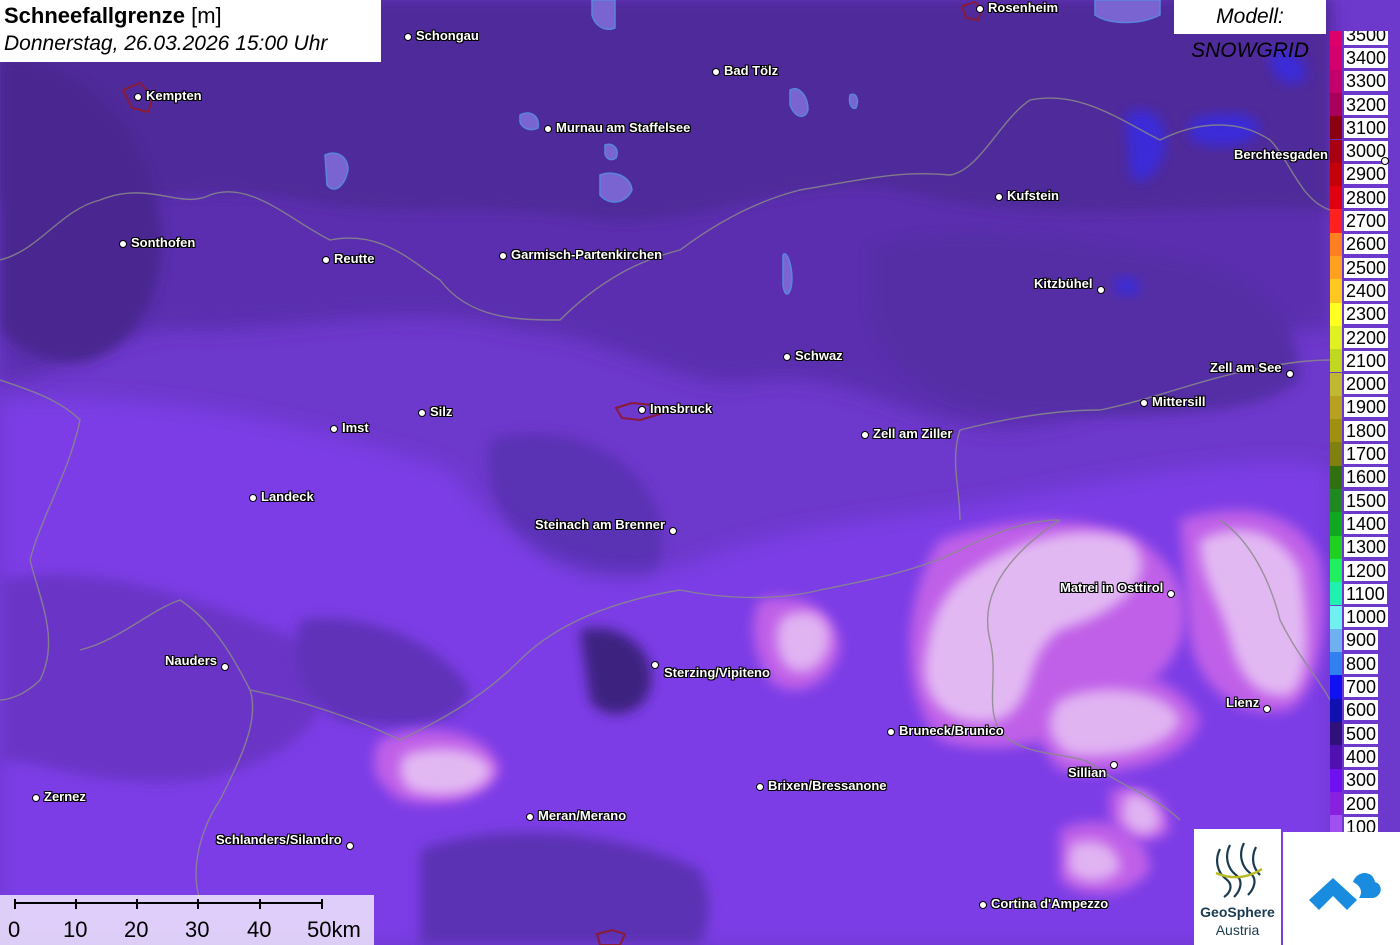  I want to click on legend-label: 700, so click(1361, 687).